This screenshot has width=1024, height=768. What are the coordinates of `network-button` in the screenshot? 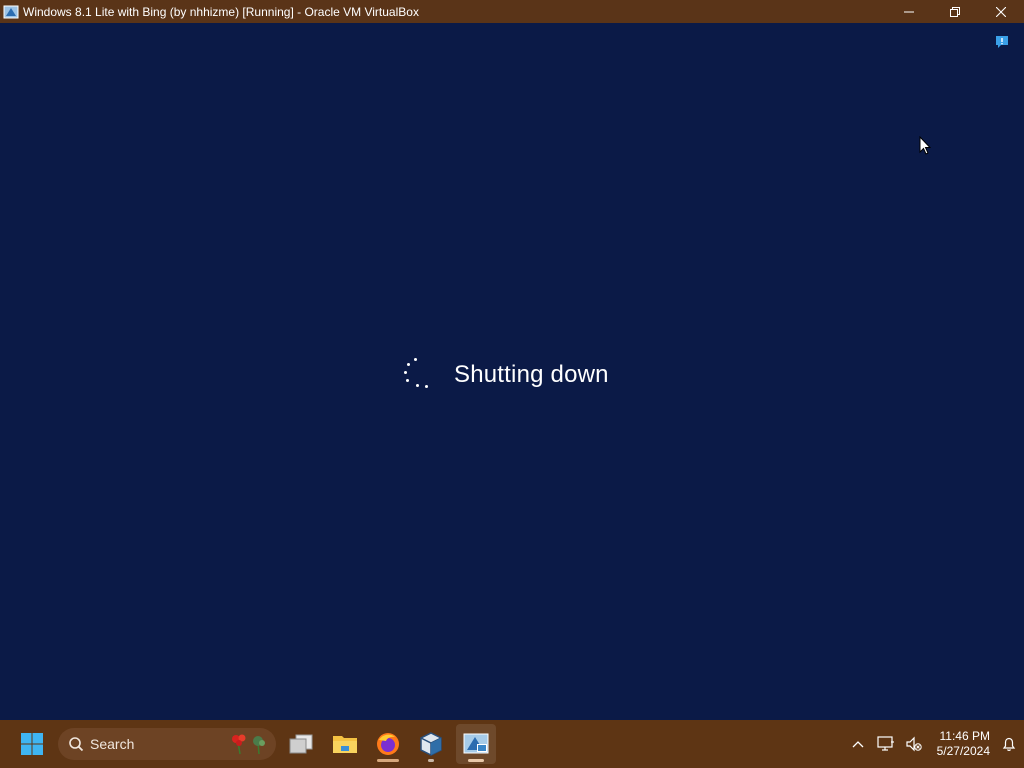 It's located at (886, 744).